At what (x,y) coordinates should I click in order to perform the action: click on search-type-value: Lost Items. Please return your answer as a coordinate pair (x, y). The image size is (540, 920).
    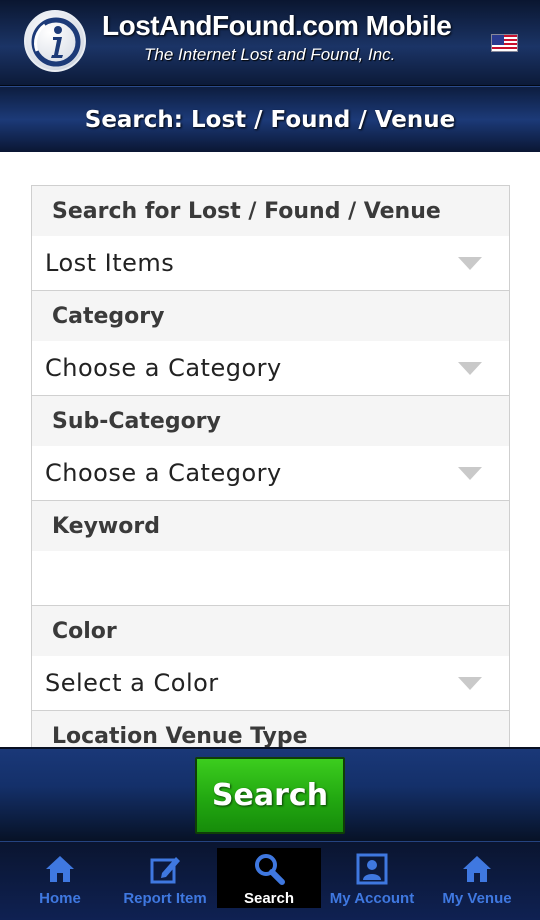
    Looking at the image, I should click on (110, 263).